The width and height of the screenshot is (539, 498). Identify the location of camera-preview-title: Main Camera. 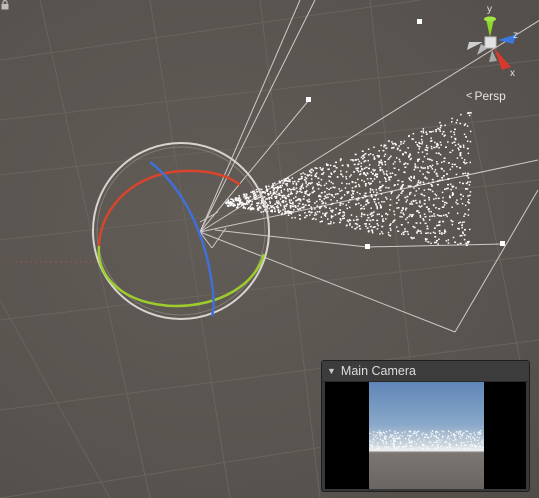
(378, 371).